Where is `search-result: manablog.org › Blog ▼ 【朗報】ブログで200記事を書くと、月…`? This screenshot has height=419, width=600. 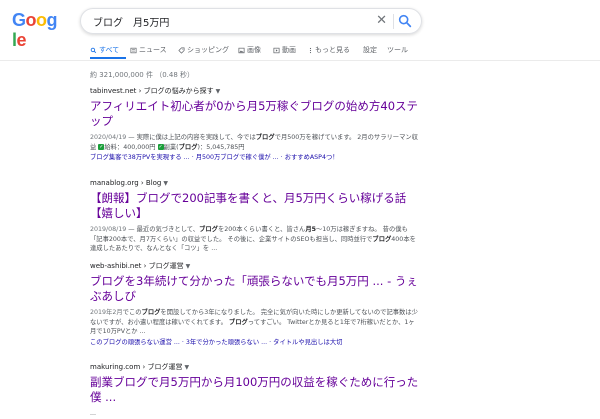
search-result: manablog.org › Blog ▼ 【朗報】ブログで200記事を書くと、月… is located at coordinates (255, 216).